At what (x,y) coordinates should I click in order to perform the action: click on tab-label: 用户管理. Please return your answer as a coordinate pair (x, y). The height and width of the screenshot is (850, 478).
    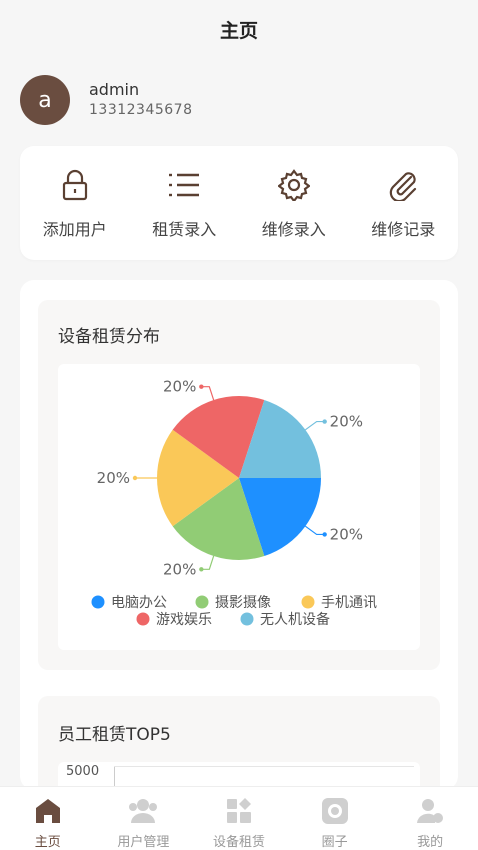
    Looking at the image, I should click on (143, 842).